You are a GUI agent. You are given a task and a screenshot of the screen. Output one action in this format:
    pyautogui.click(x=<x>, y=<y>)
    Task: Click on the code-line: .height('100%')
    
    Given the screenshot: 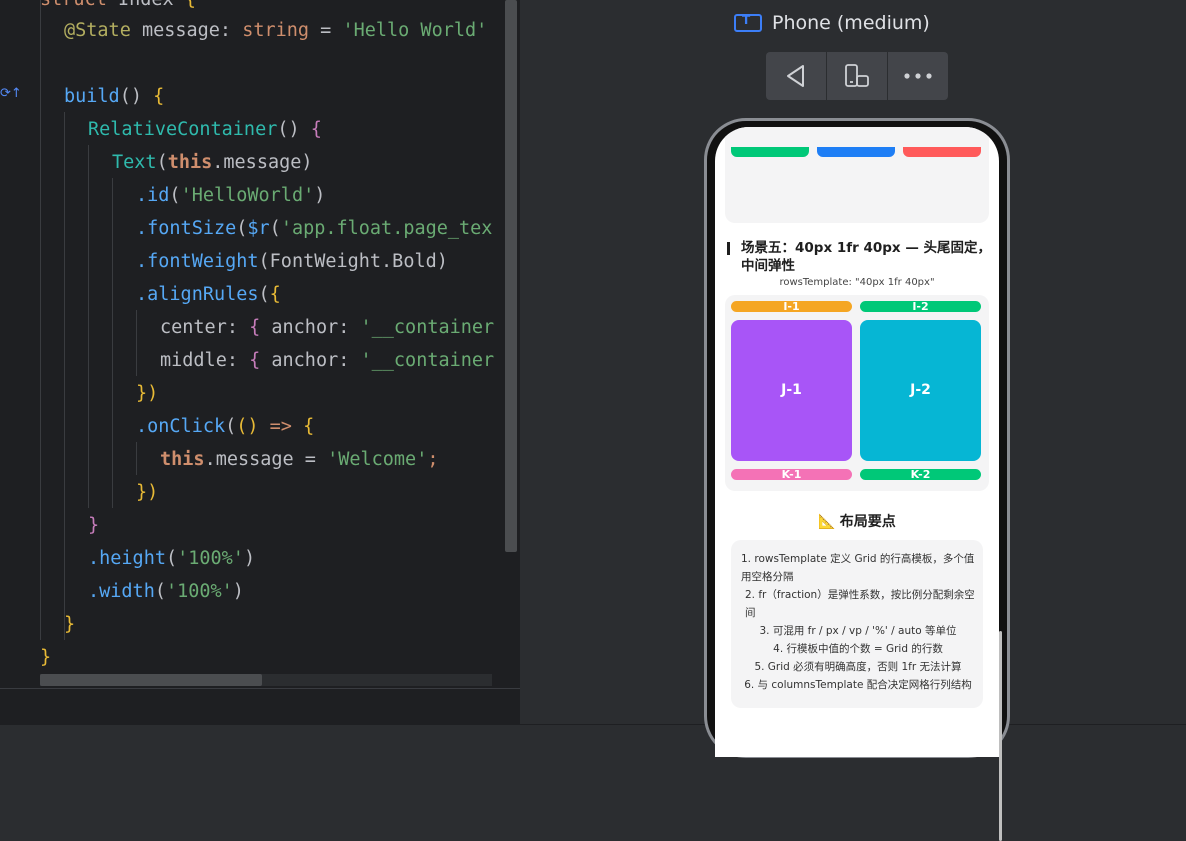 What is the action you would take?
    pyautogui.click(x=171, y=558)
    